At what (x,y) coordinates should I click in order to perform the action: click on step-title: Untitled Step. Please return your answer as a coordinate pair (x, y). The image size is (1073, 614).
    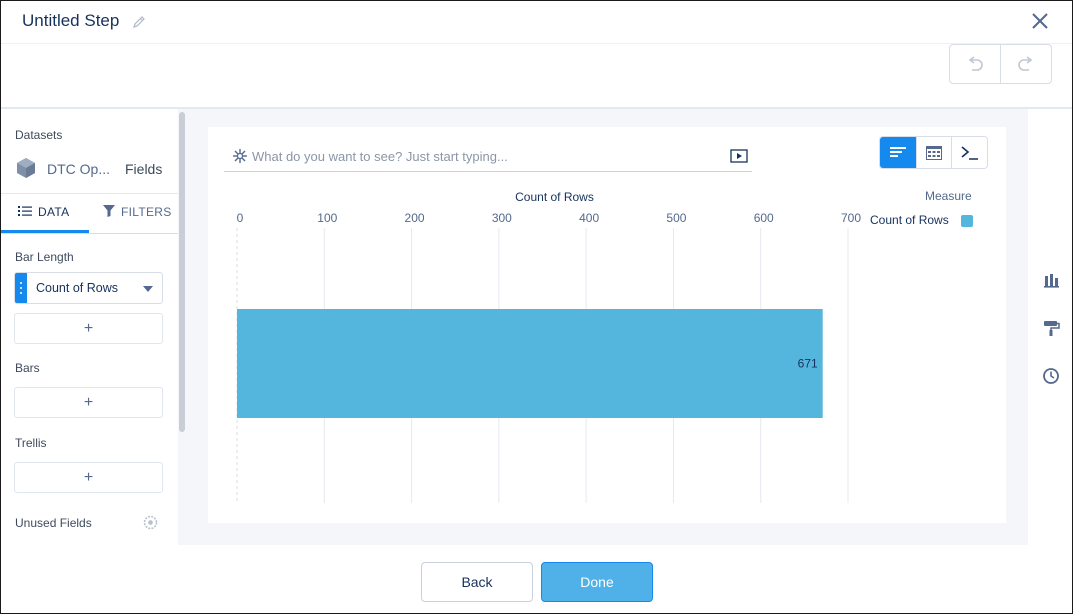
    Looking at the image, I should click on (70, 21).